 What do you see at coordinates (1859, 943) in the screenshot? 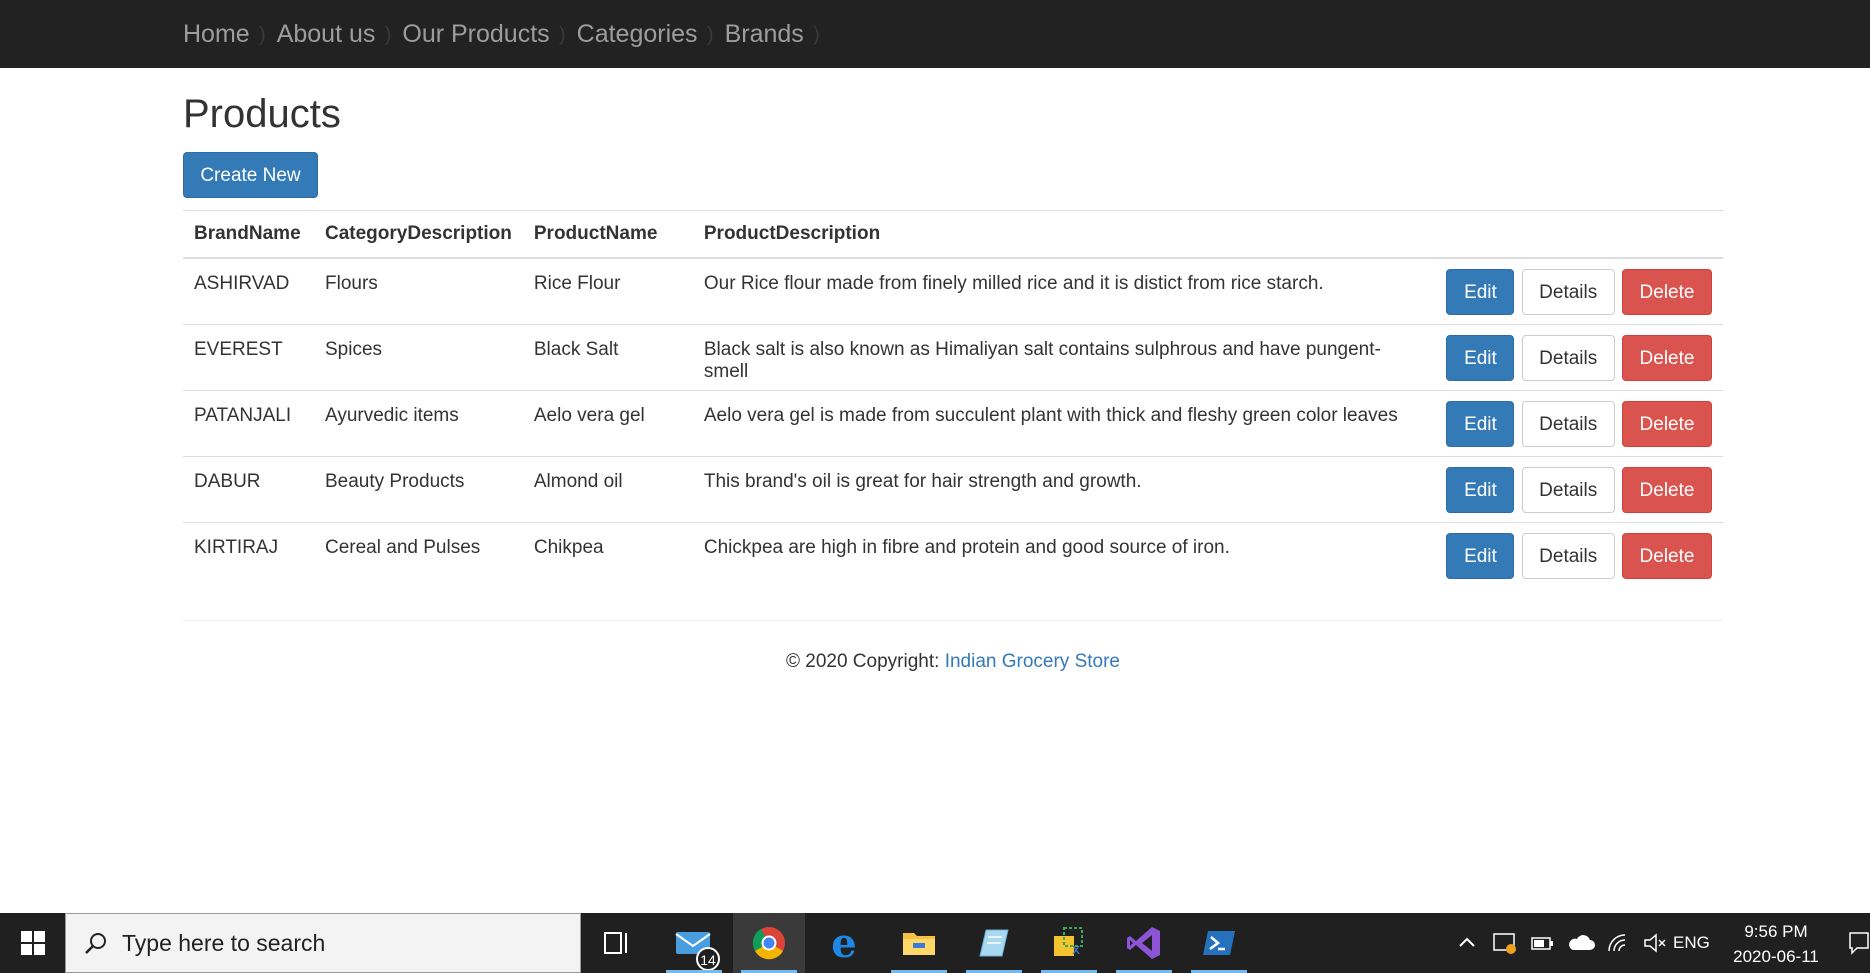
I see `notification-center-icon` at bounding box center [1859, 943].